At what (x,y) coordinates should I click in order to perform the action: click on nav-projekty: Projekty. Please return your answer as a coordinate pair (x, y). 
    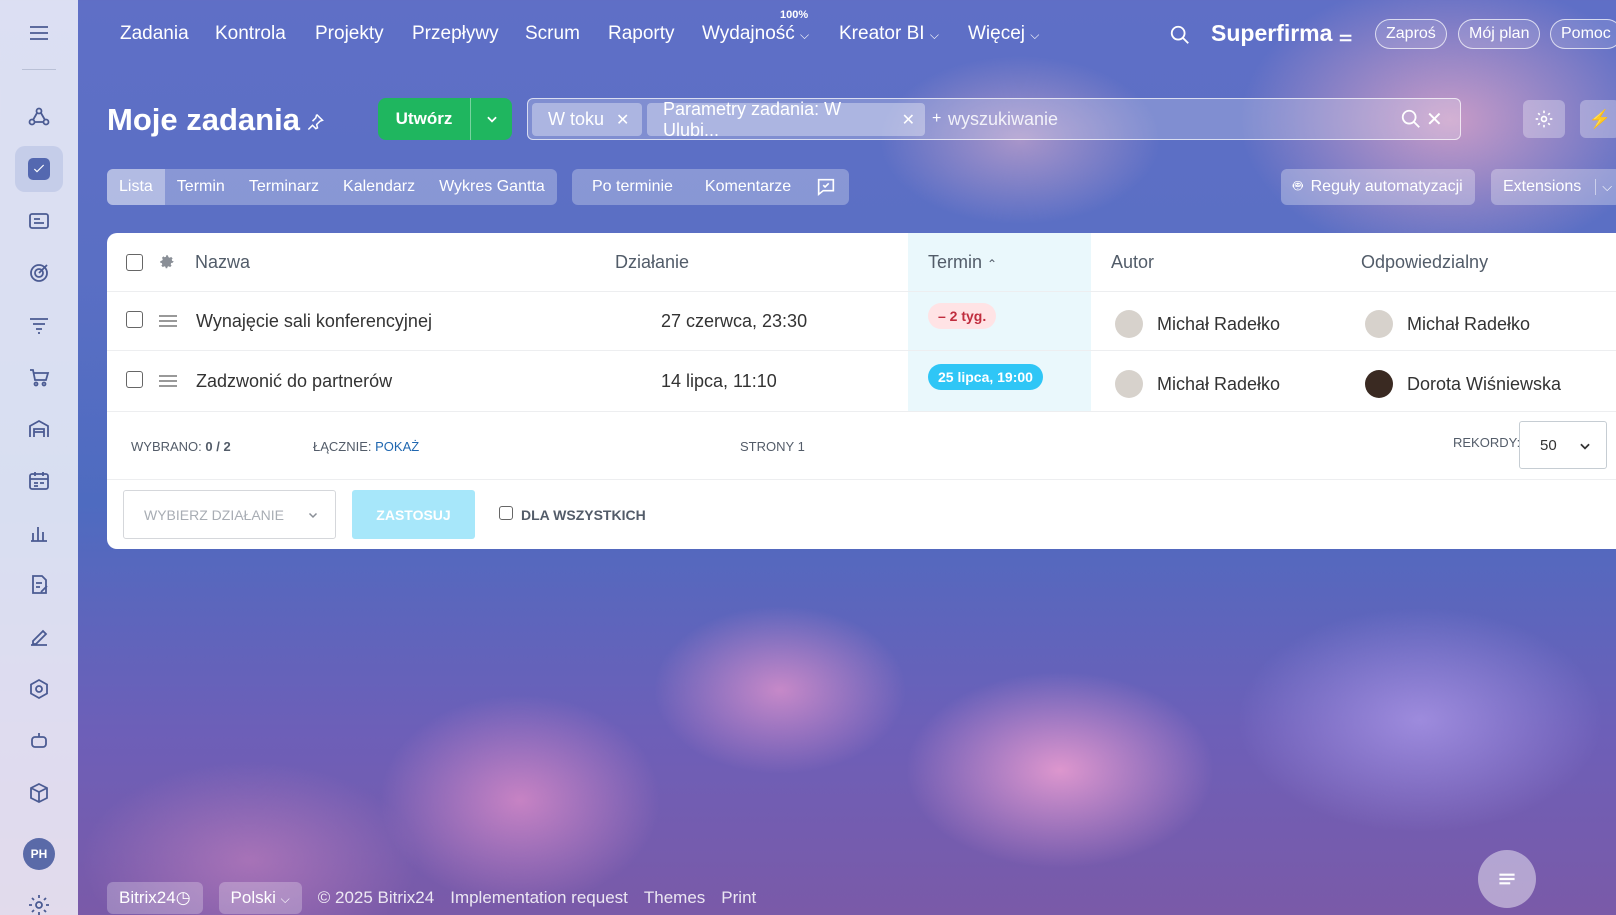
    Looking at the image, I should click on (349, 34).